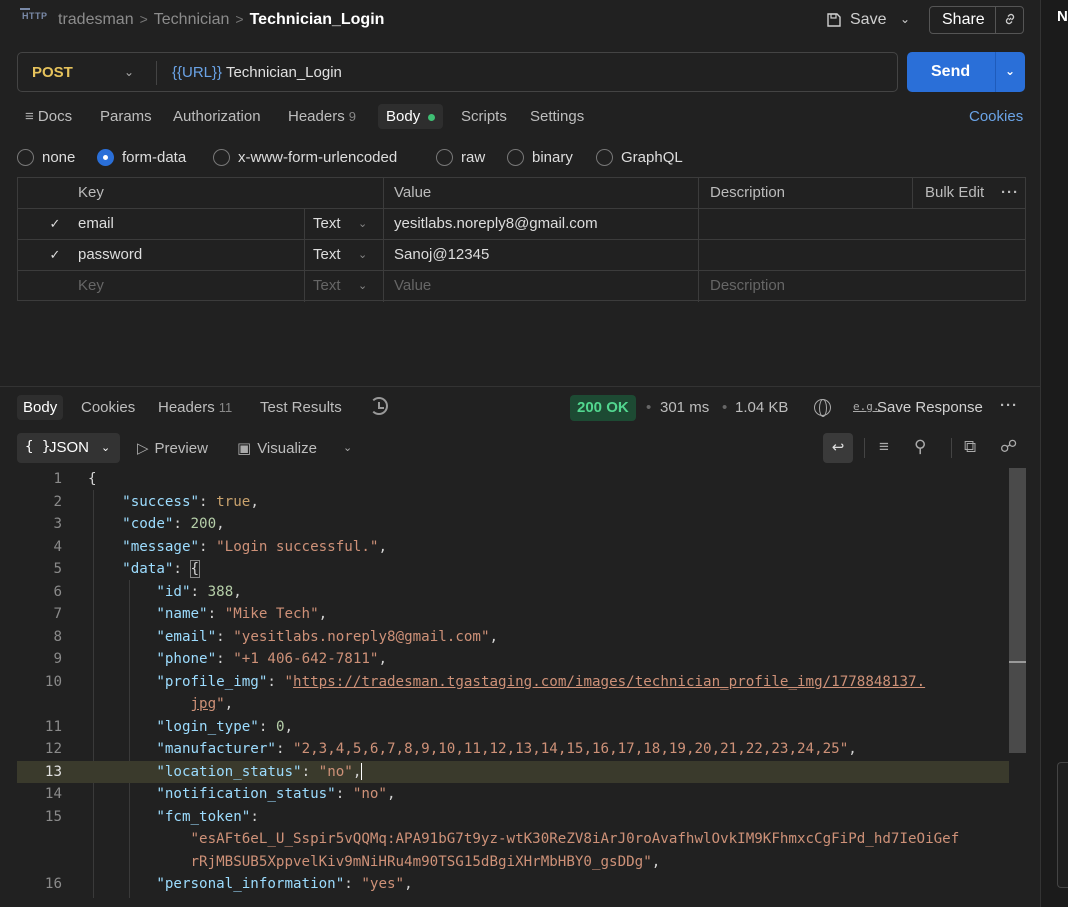  Describe the element at coordinates (195, 407) in the screenshot. I see `response-tab-headers: Headers 11` at that location.